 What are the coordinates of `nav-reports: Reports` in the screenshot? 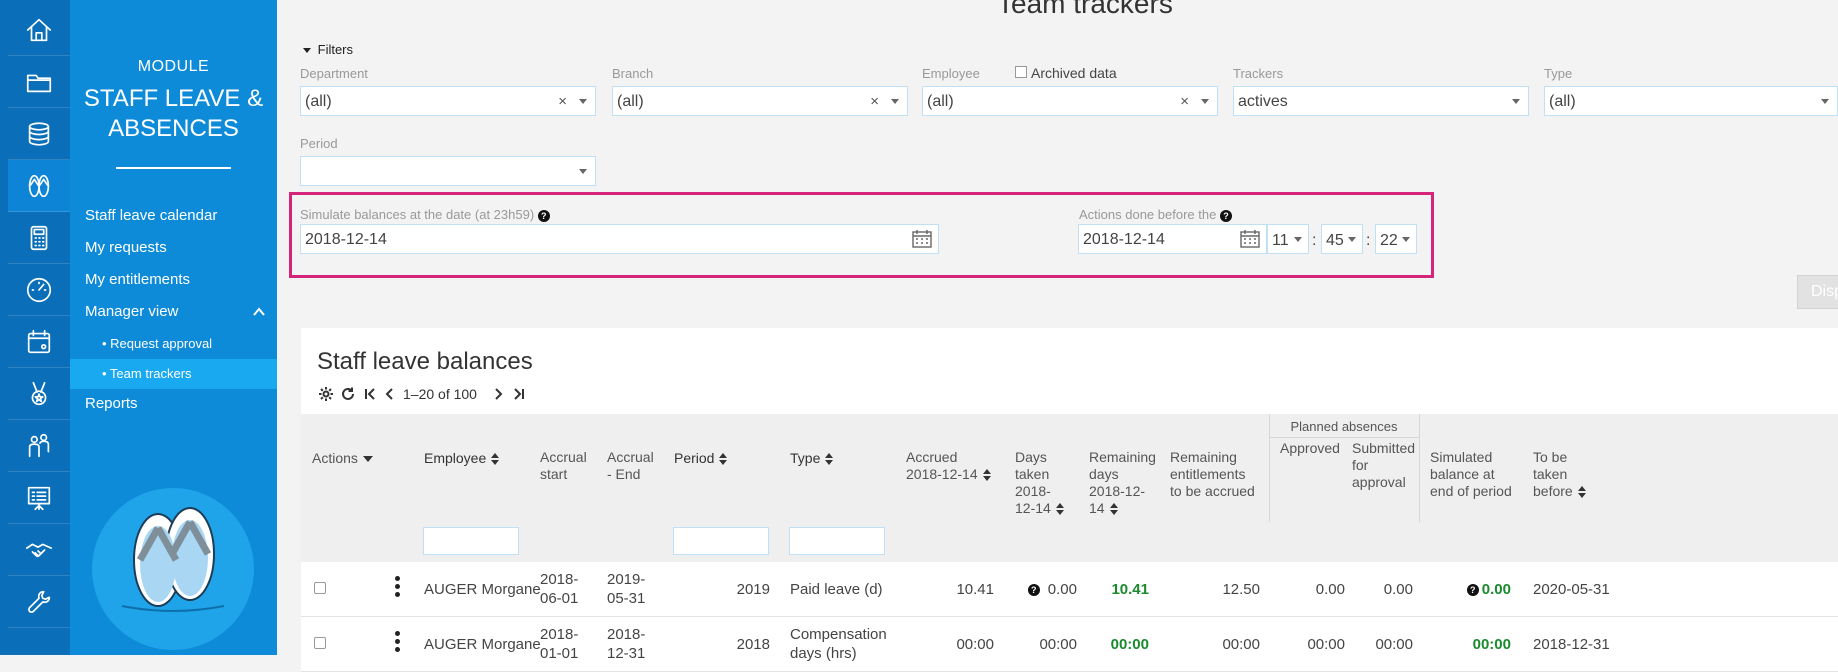 It's located at (111, 403).